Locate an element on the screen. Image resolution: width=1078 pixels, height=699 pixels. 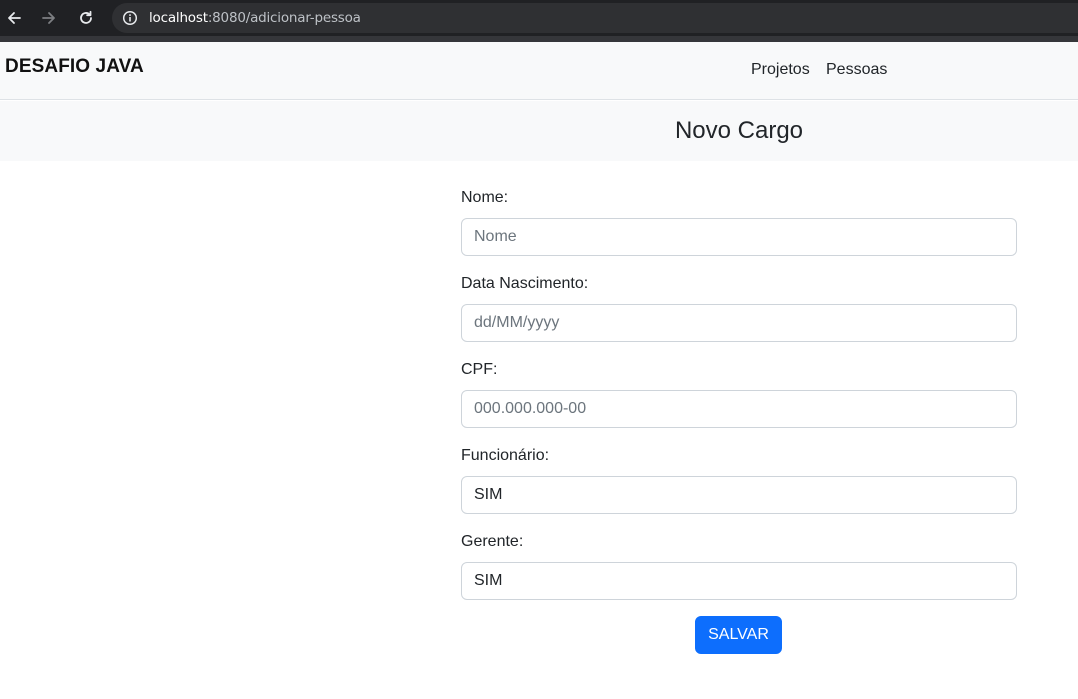
save-button: SALVAR is located at coordinates (738, 635).